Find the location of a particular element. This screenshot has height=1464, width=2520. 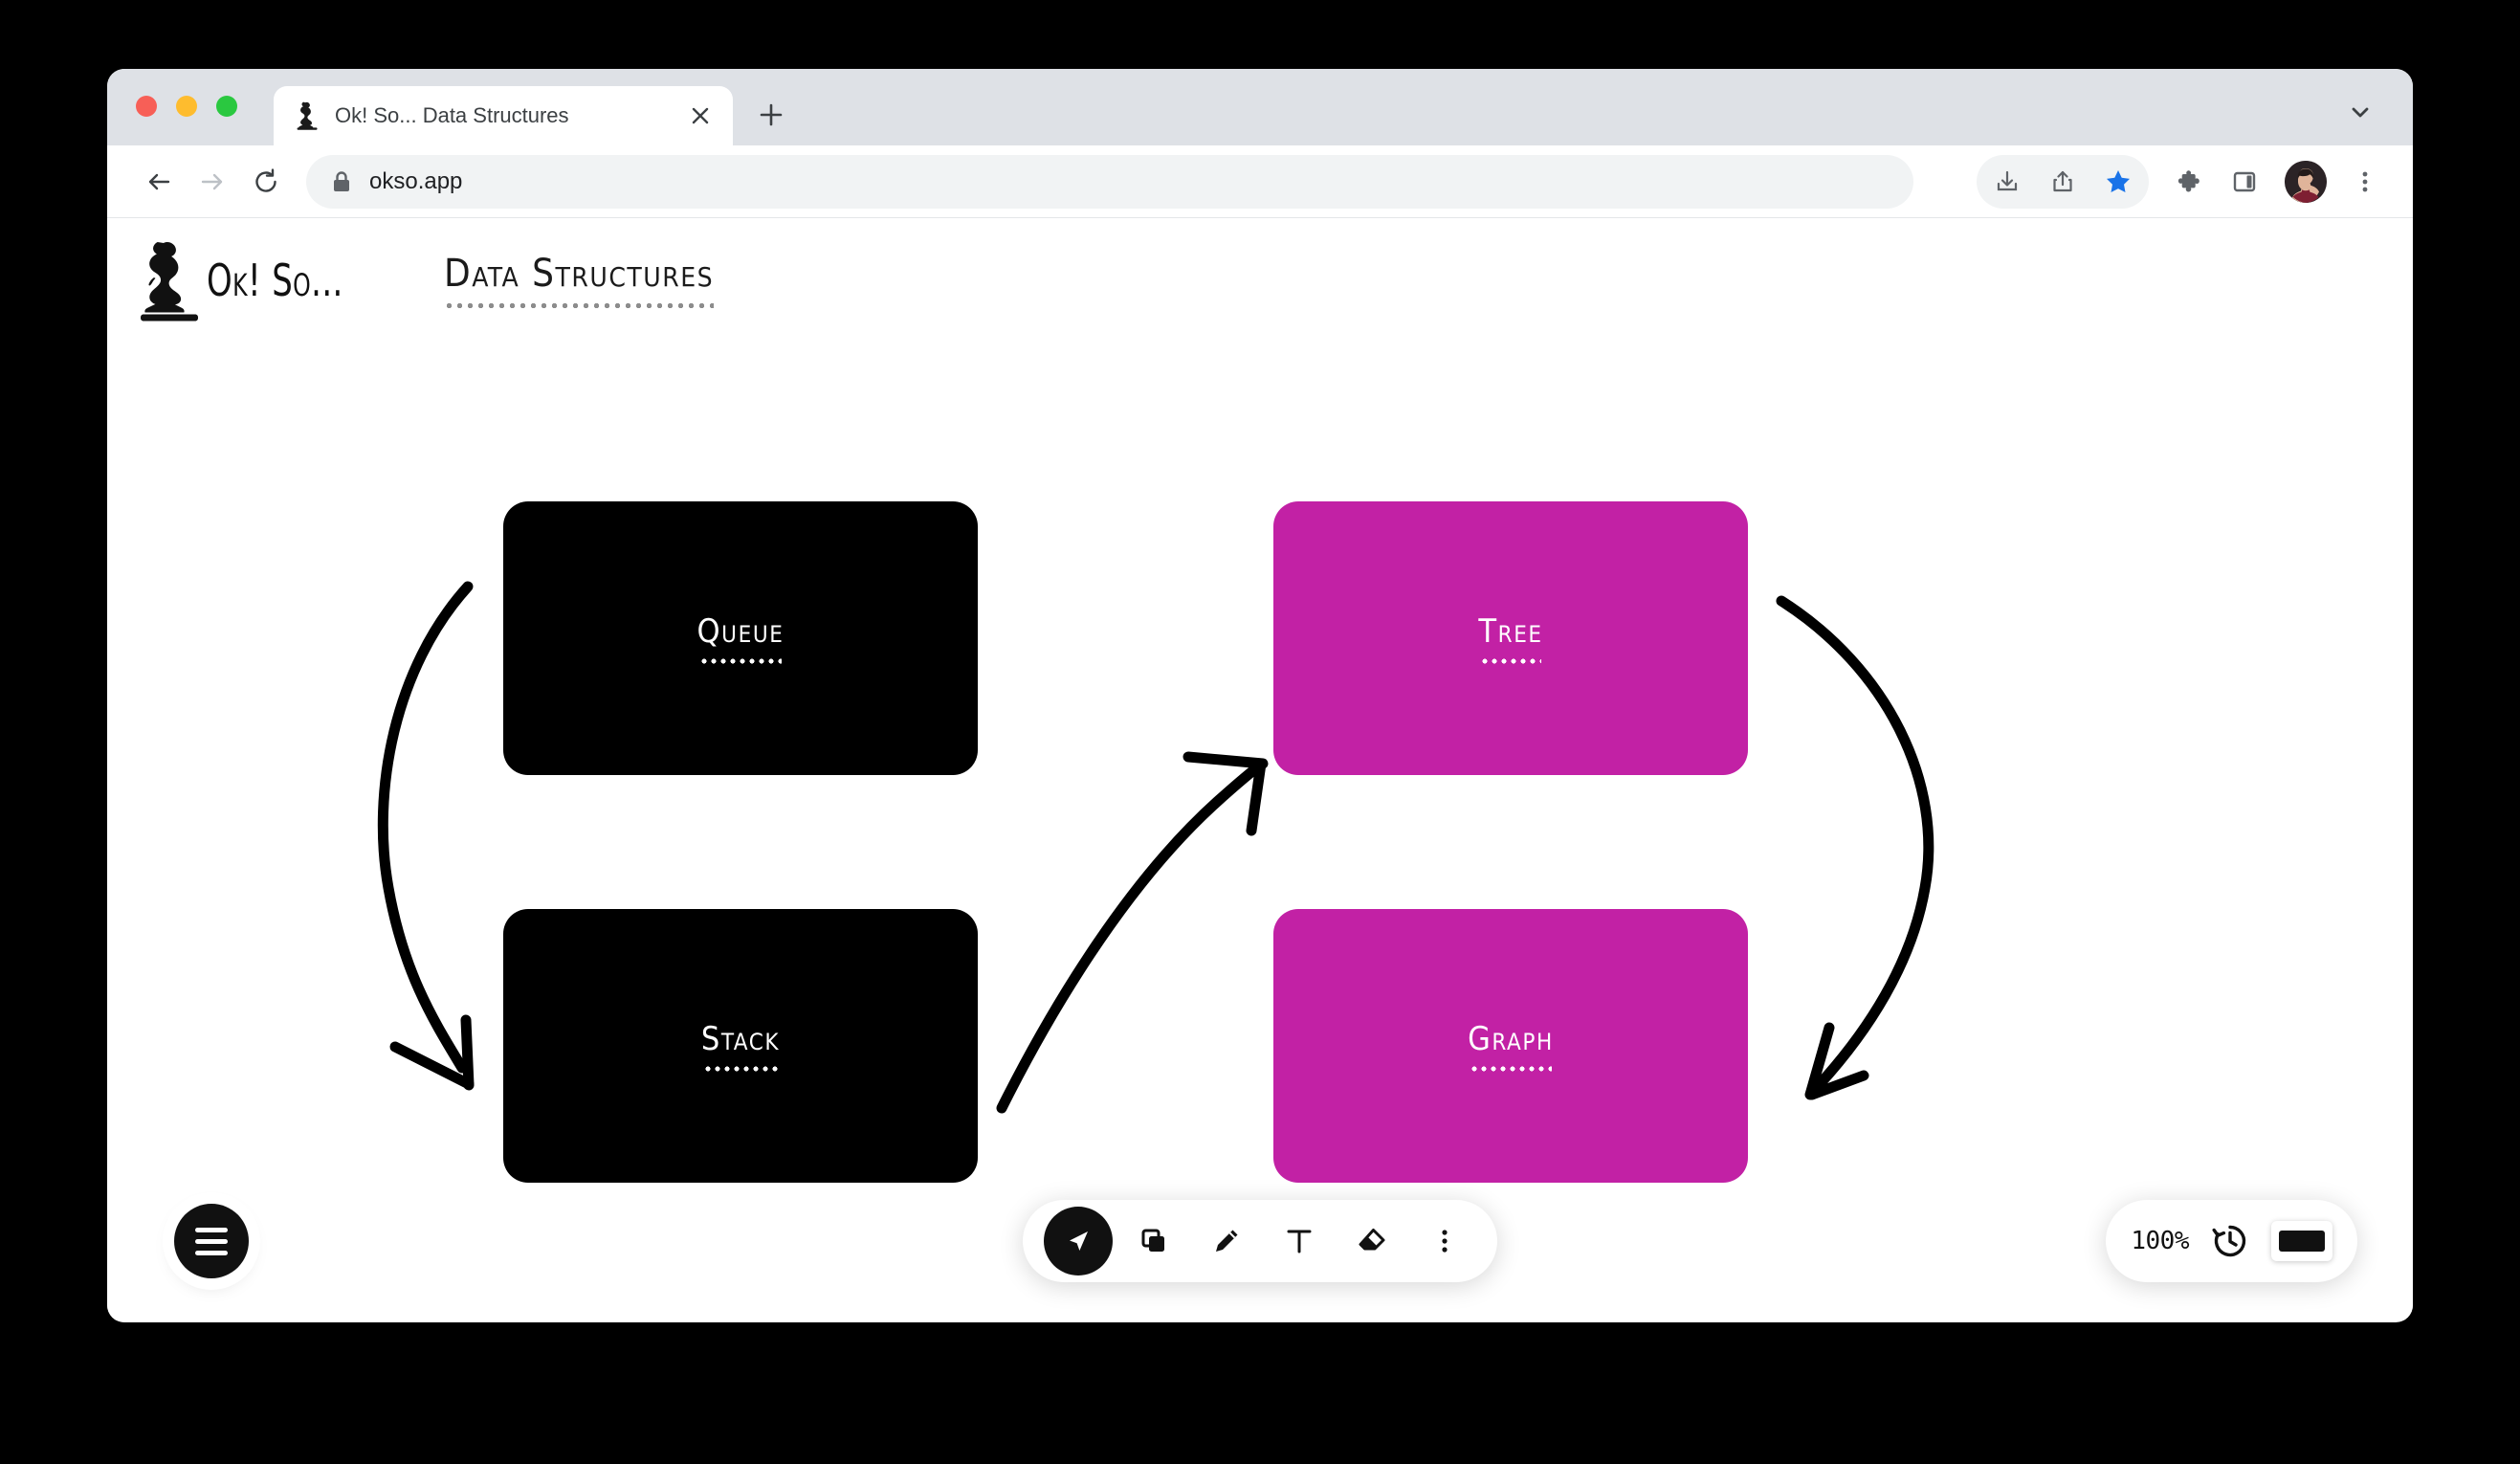

node-label-wrapper: Graph is located at coordinates (1511, 1046).